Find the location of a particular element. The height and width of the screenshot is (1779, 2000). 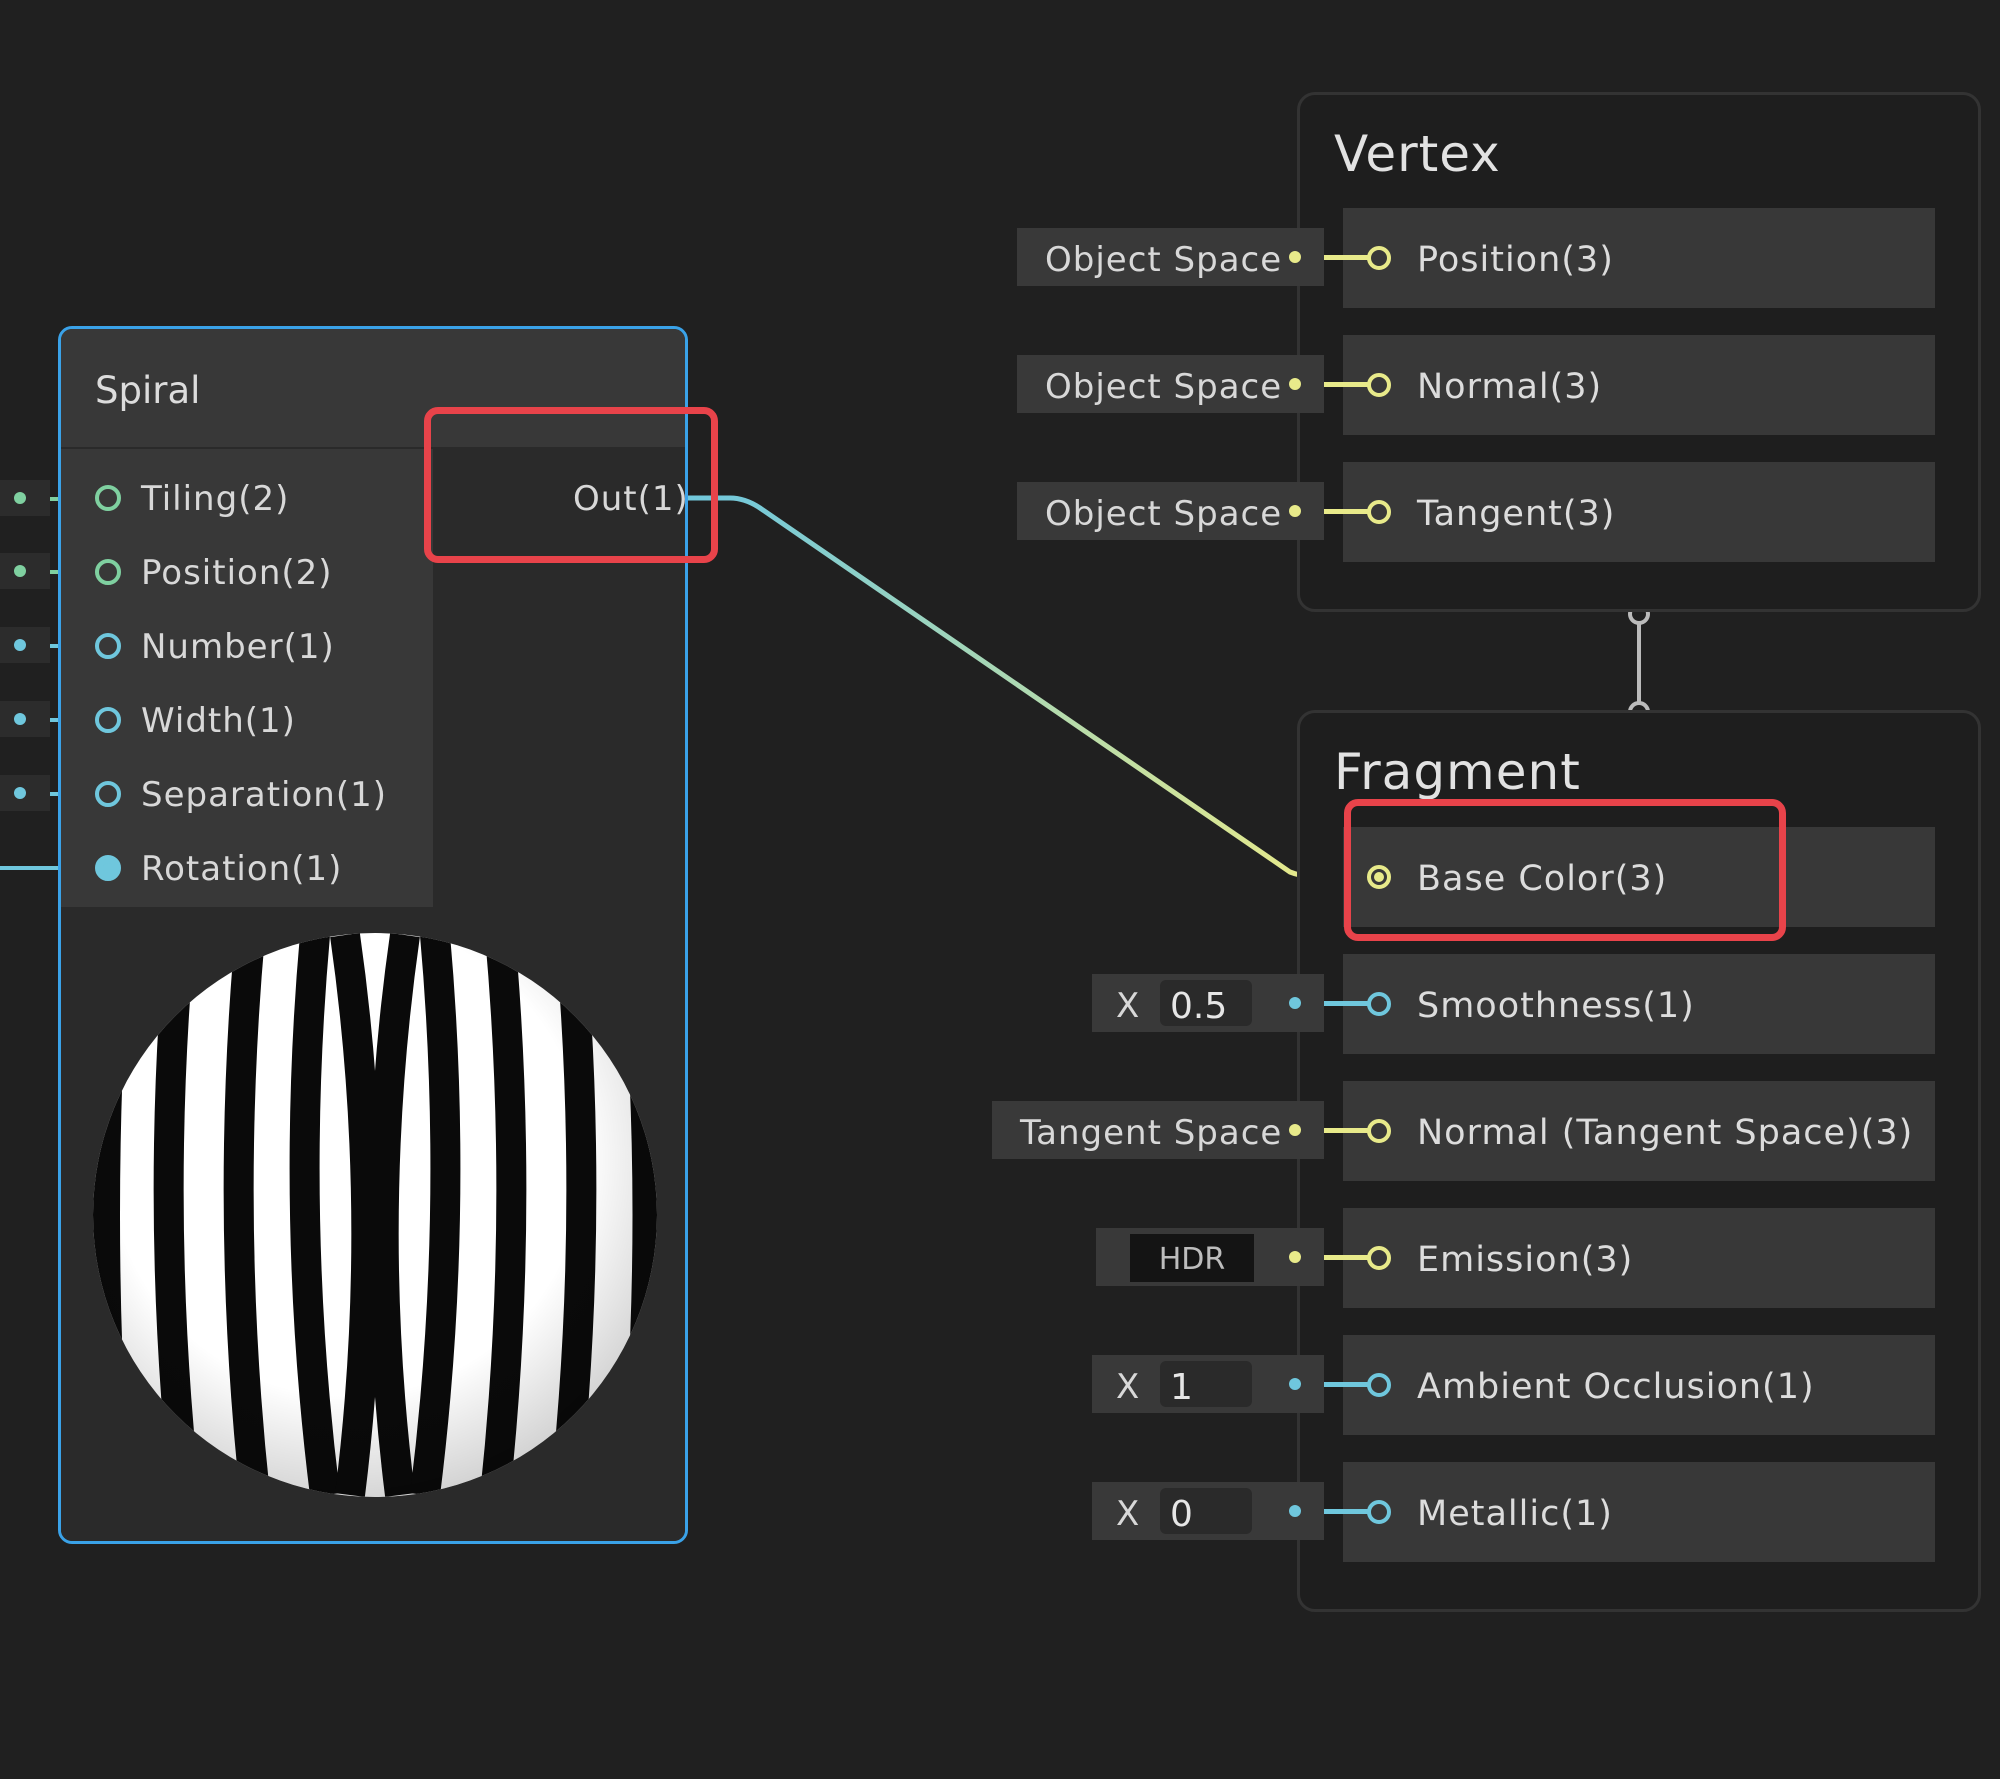

input-stub-separation is located at coordinates (25, 793).